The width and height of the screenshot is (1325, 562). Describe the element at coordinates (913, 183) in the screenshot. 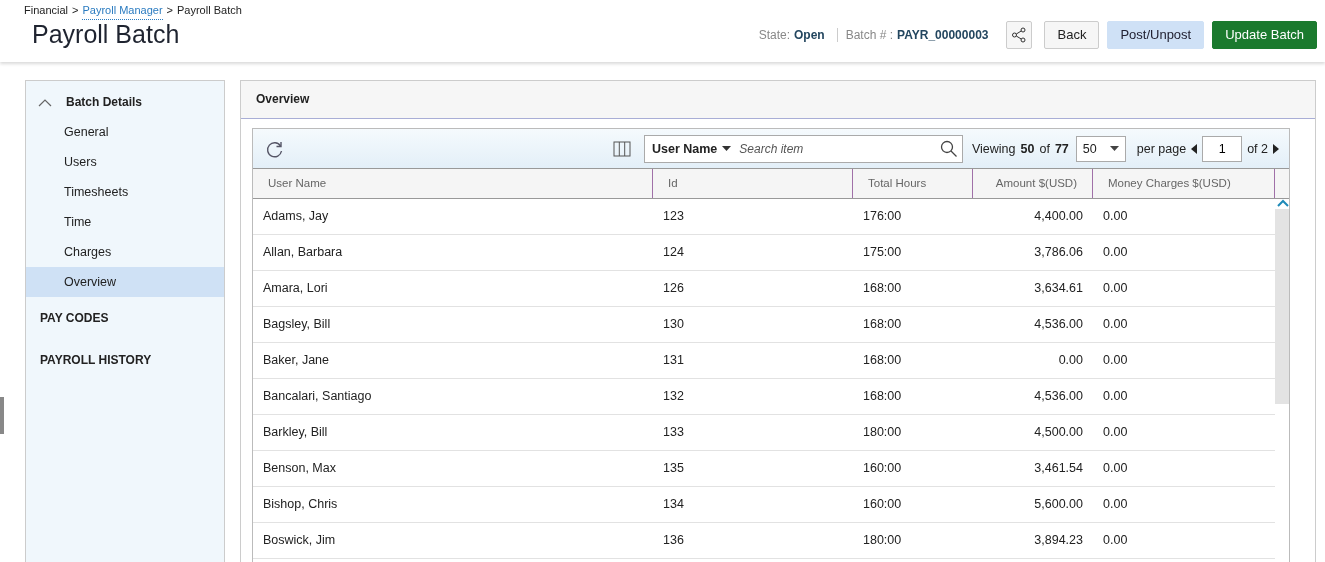

I see `column-header: Total Hours` at that location.